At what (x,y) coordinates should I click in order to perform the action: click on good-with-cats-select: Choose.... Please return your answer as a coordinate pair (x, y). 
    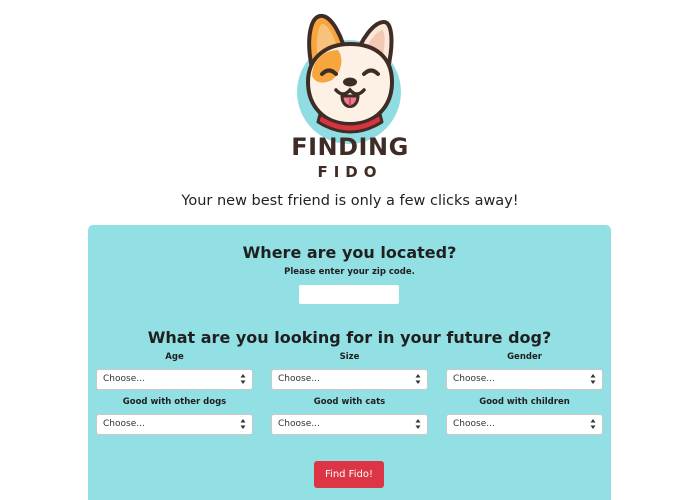
    Looking at the image, I should click on (349, 424).